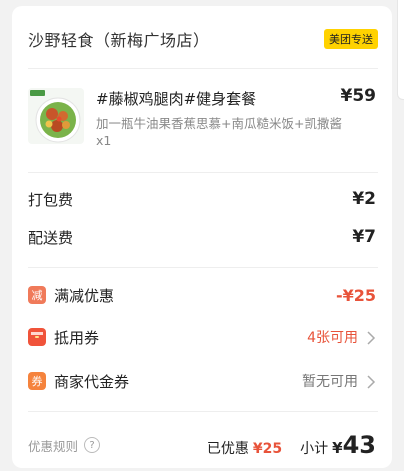 This screenshot has height=471, width=404. What do you see at coordinates (51, 199) in the screenshot?
I see `packing-fee-label: 打包费` at bounding box center [51, 199].